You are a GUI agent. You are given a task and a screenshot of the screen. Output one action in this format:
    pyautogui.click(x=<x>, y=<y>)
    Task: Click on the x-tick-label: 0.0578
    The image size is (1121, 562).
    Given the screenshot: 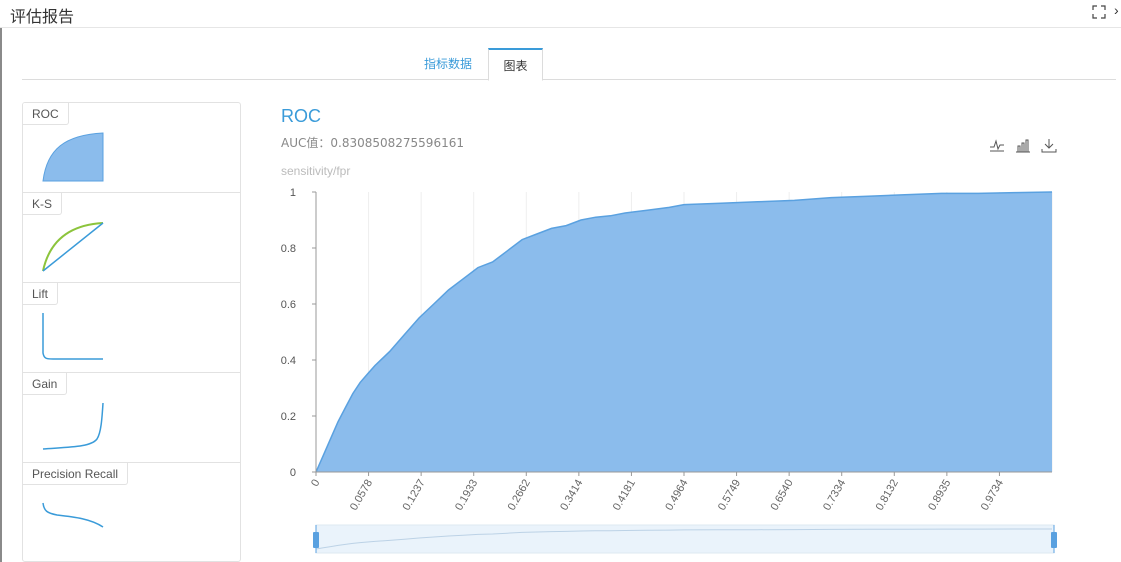 What is the action you would take?
    pyautogui.click(x=361, y=495)
    